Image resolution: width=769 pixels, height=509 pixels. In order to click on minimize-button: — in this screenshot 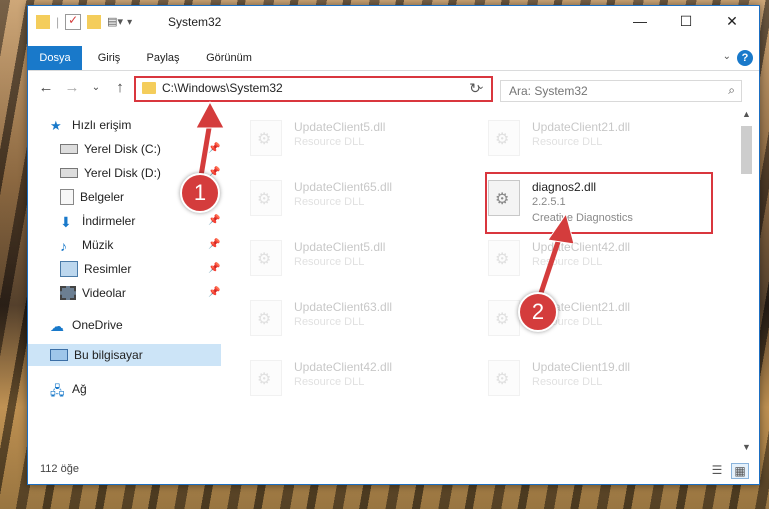, I will do `click(640, 21)`.